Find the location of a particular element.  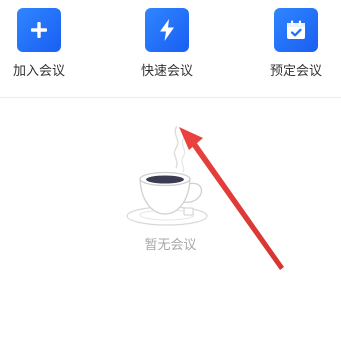

join-meeting-button: 加入会议 is located at coordinates (39, 44).